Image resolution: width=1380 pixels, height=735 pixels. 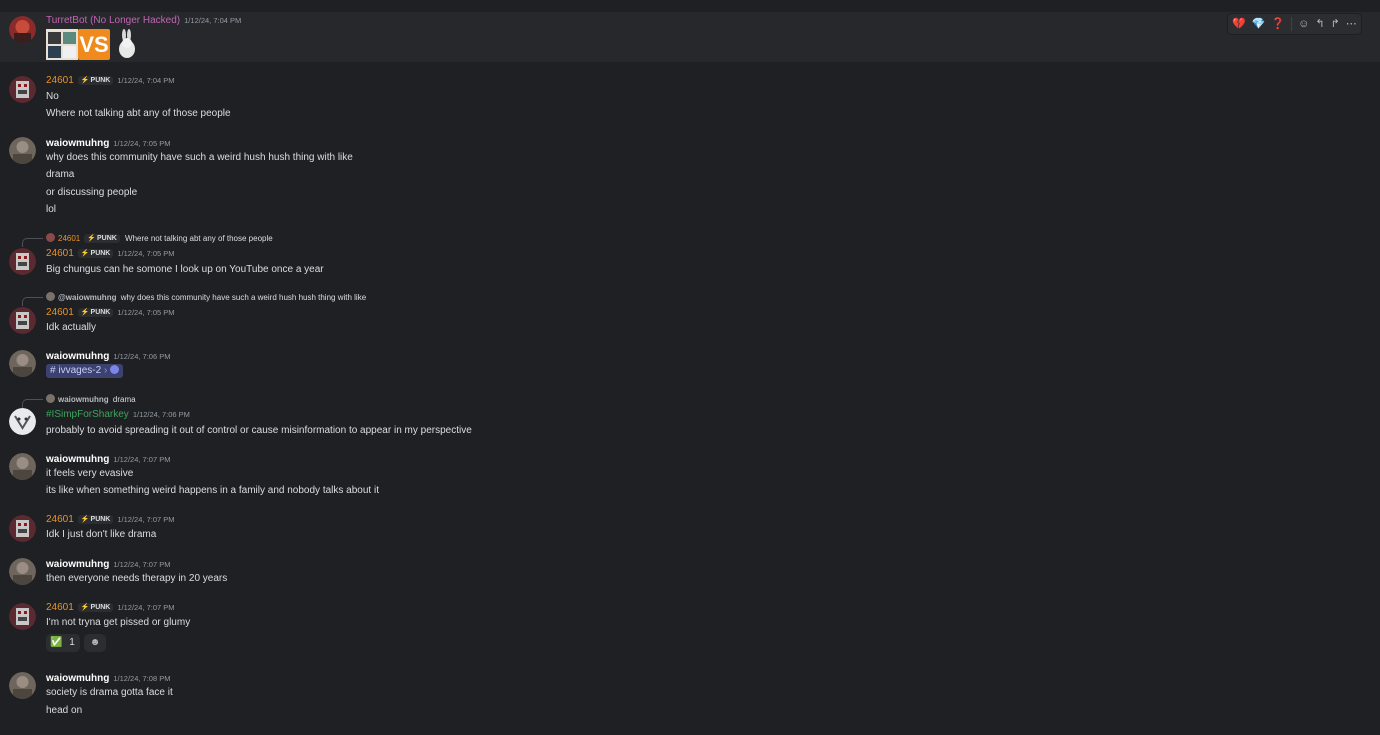 I want to click on bunny-sticker, so click(x=127, y=44).